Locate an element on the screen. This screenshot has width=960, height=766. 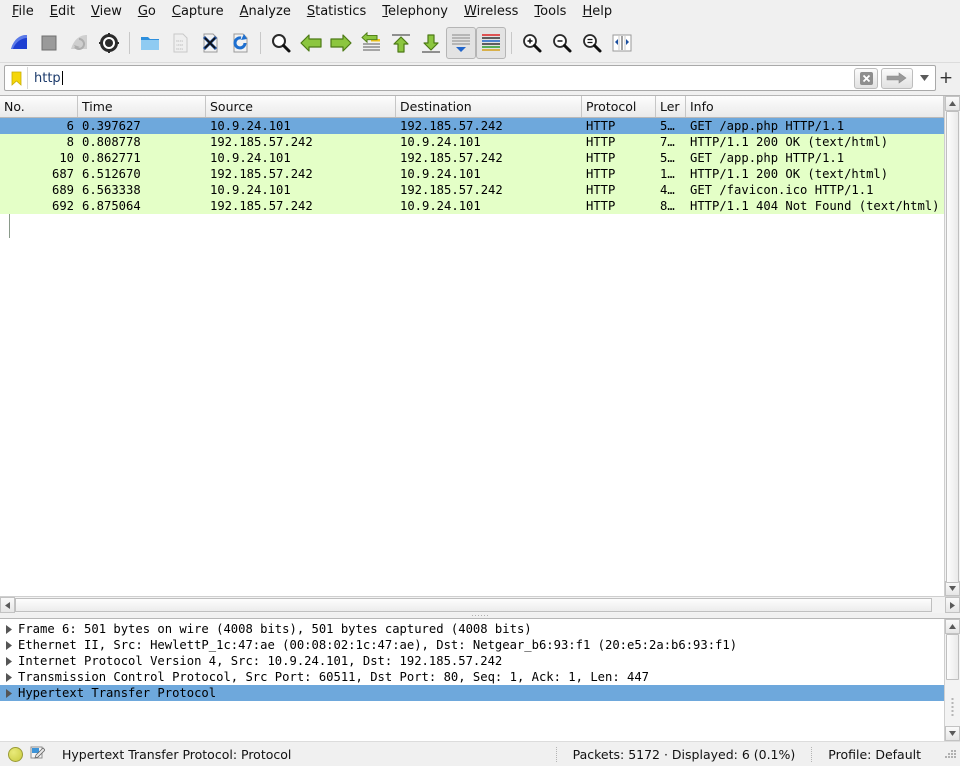
menu-help: Help is located at coordinates (597, 12).